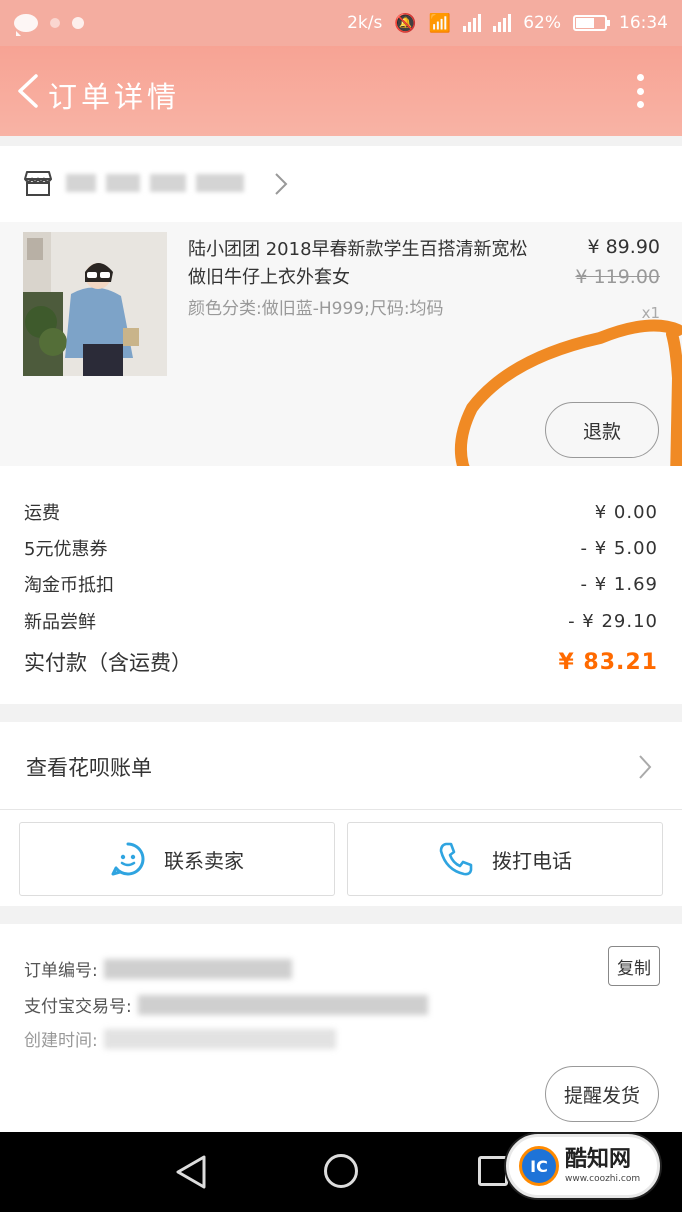 The image size is (682, 1212). What do you see at coordinates (405, 23) in the screenshot?
I see `mute-icon: 🔕` at bounding box center [405, 23].